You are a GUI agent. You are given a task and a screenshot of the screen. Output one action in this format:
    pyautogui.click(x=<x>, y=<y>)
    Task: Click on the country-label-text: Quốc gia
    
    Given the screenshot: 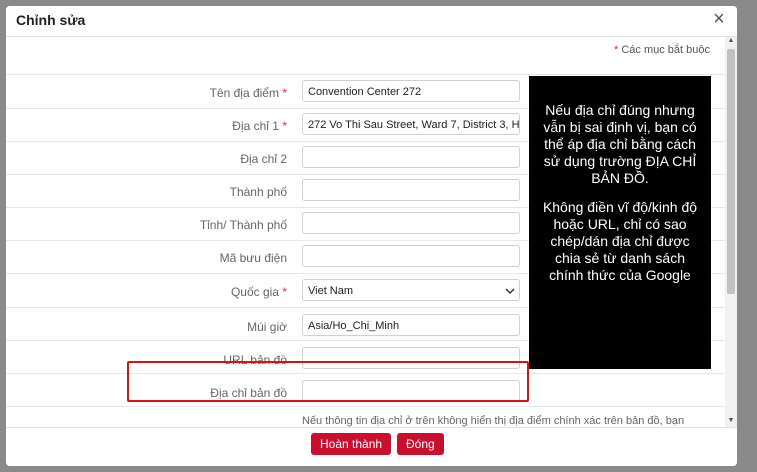 What is the action you would take?
    pyautogui.click(x=254, y=292)
    